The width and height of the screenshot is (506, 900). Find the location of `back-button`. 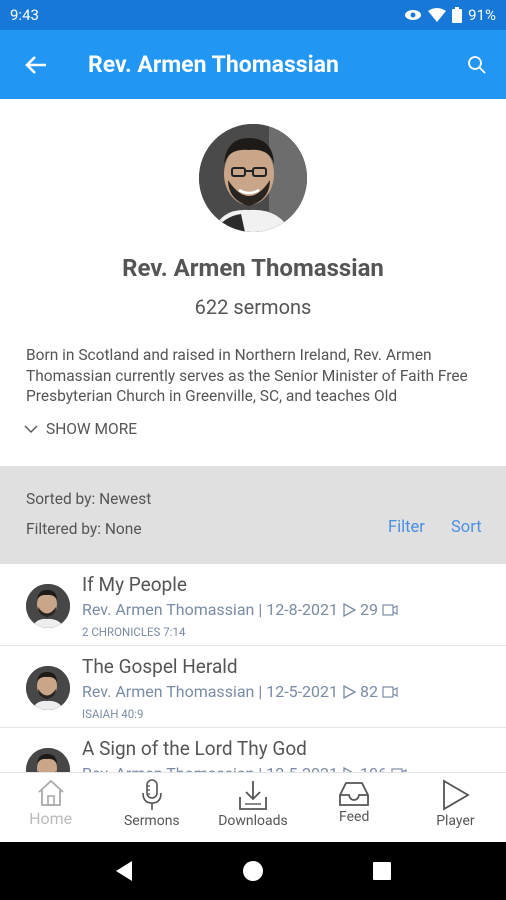

back-button is located at coordinates (36, 64).